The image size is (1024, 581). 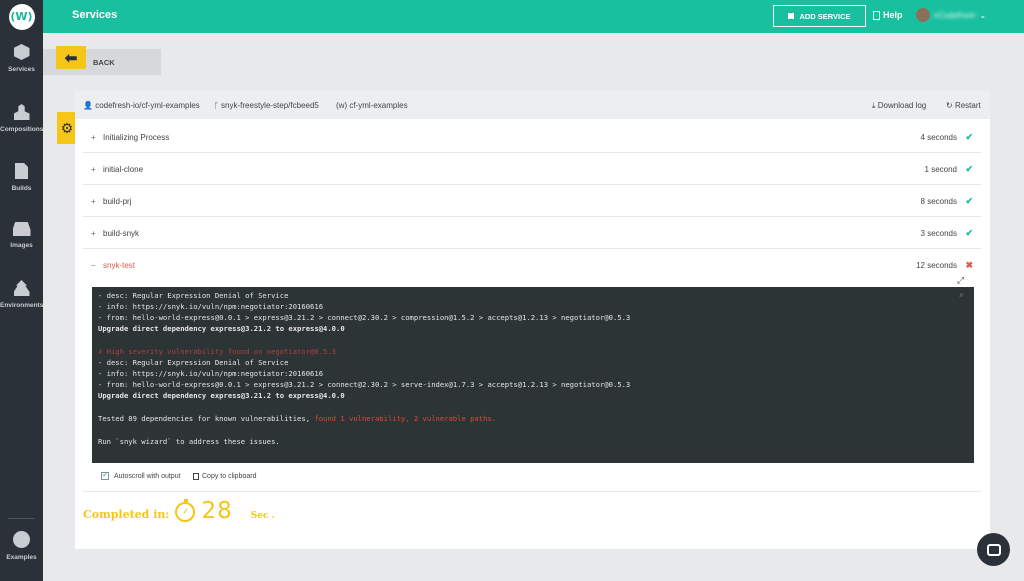 I want to click on codefresh-icon: (w), so click(x=342, y=105).